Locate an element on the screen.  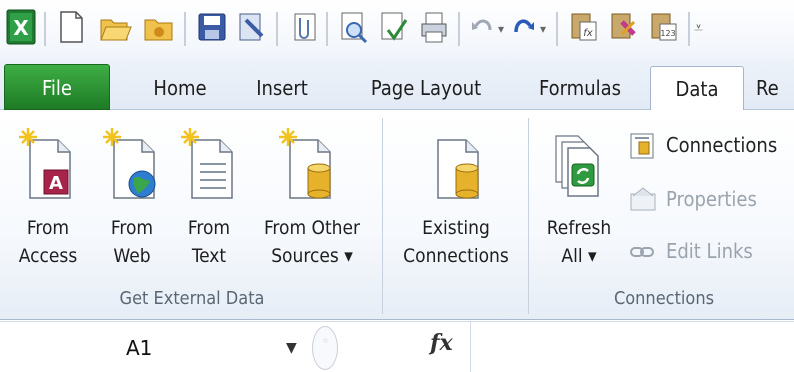
name-box-value: A1 is located at coordinates (139, 348).